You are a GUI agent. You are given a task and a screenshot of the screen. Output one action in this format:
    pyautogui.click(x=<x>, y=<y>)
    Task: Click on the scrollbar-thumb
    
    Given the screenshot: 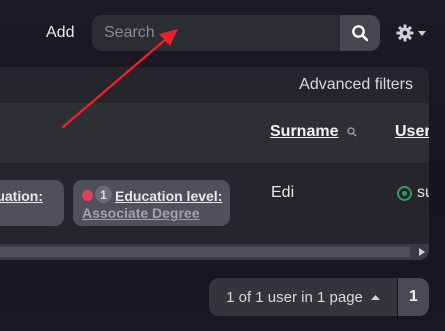 What is the action you would take?
    pyautogui.click(x=205, y=252)
    